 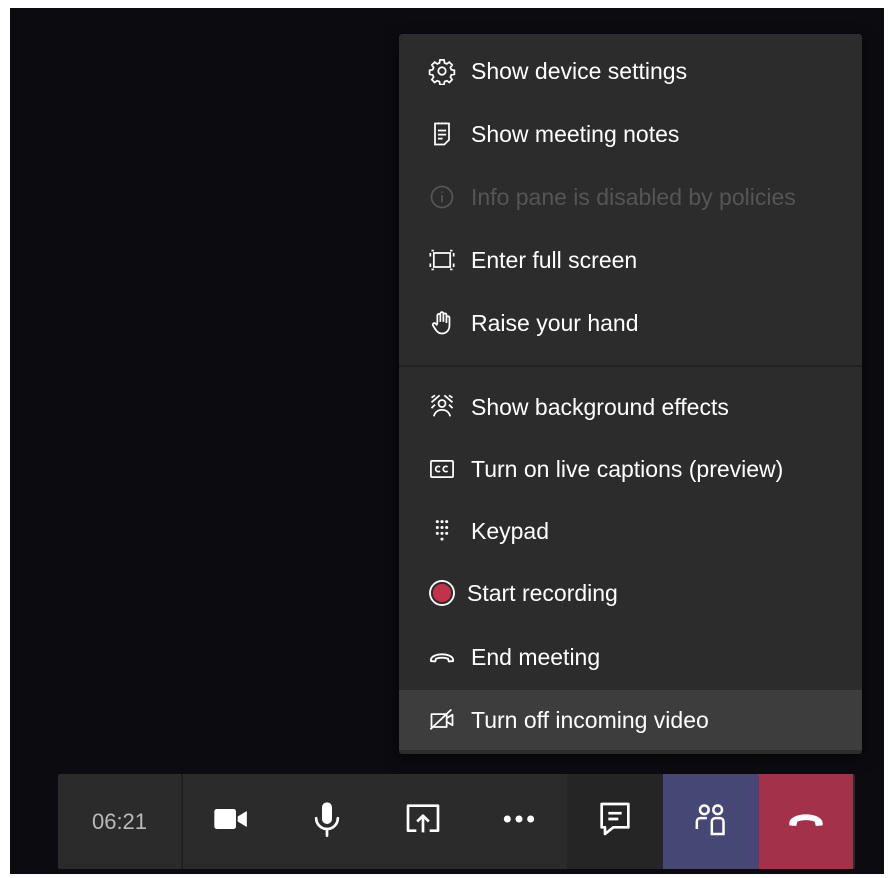 What do you see at coordinates (442, 657) in the screenshot?
I see `end-meeting-icon` at bounding box center [442, 657].